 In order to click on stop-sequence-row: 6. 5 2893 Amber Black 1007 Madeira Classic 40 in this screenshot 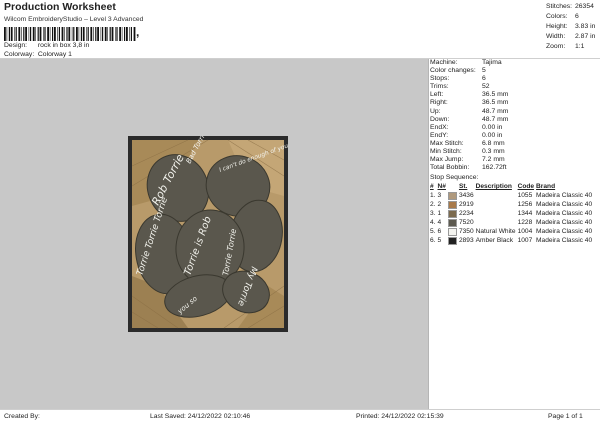, I will do `click(512, 240)`.